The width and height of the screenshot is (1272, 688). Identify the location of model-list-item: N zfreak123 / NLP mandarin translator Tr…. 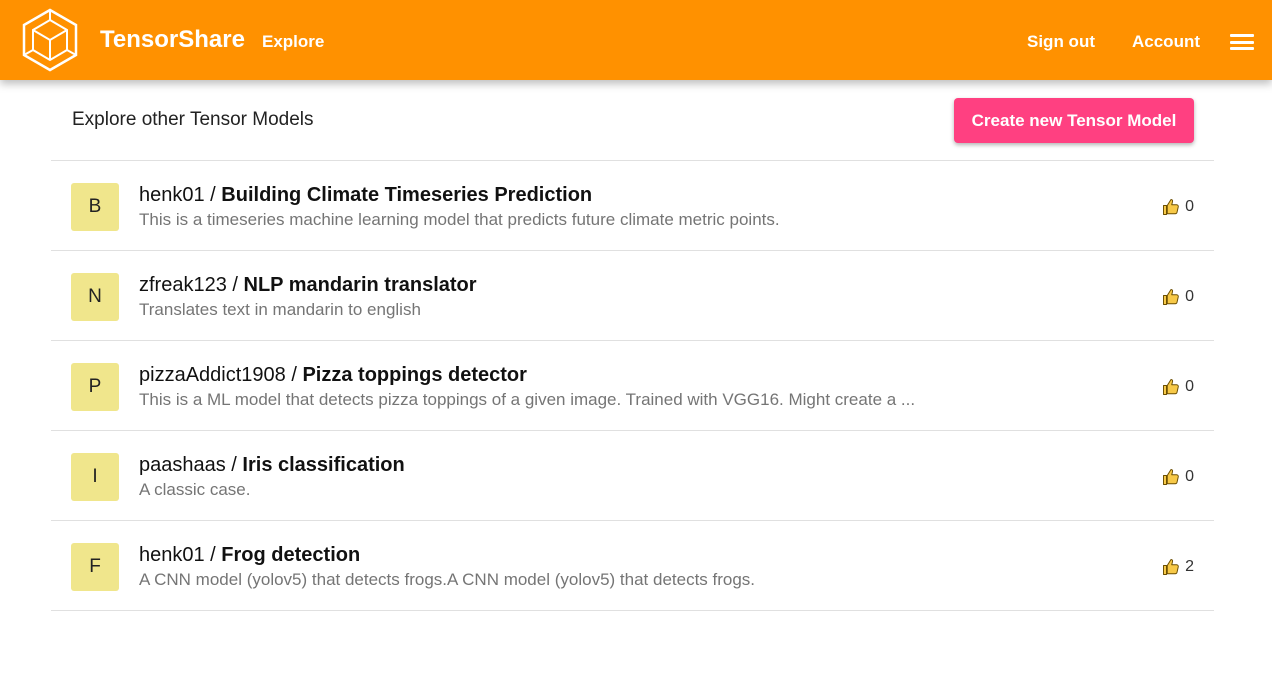
(632, 296).